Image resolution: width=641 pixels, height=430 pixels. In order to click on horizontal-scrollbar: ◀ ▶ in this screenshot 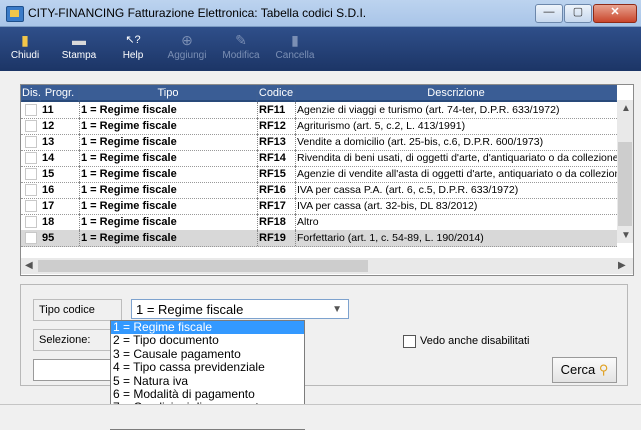, I will do `click(327, 266)`.